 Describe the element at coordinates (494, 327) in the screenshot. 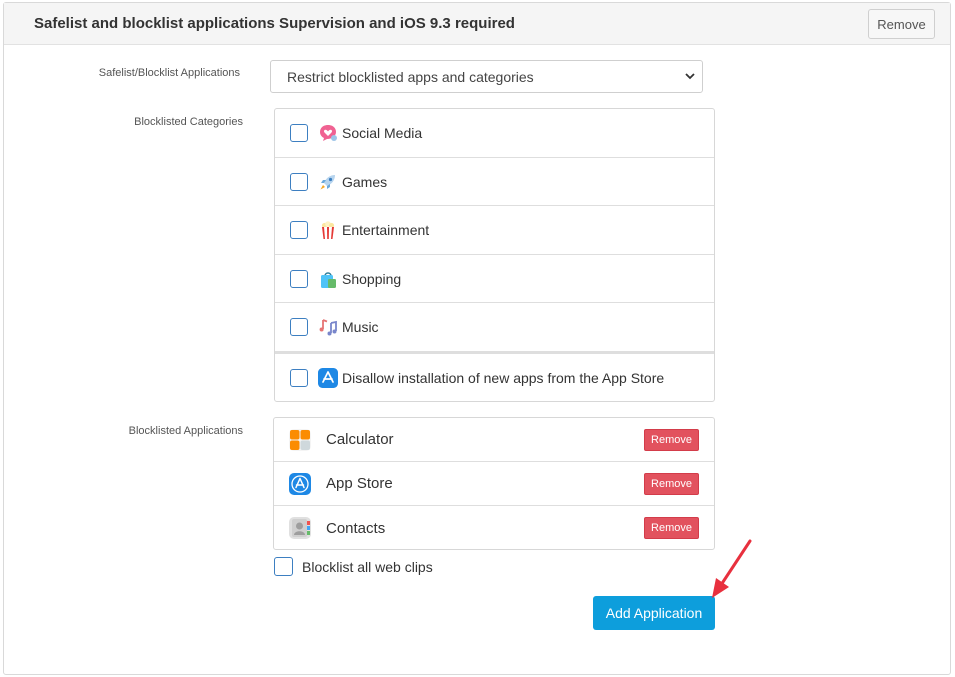

I see `category-row-music: Music` at that location.